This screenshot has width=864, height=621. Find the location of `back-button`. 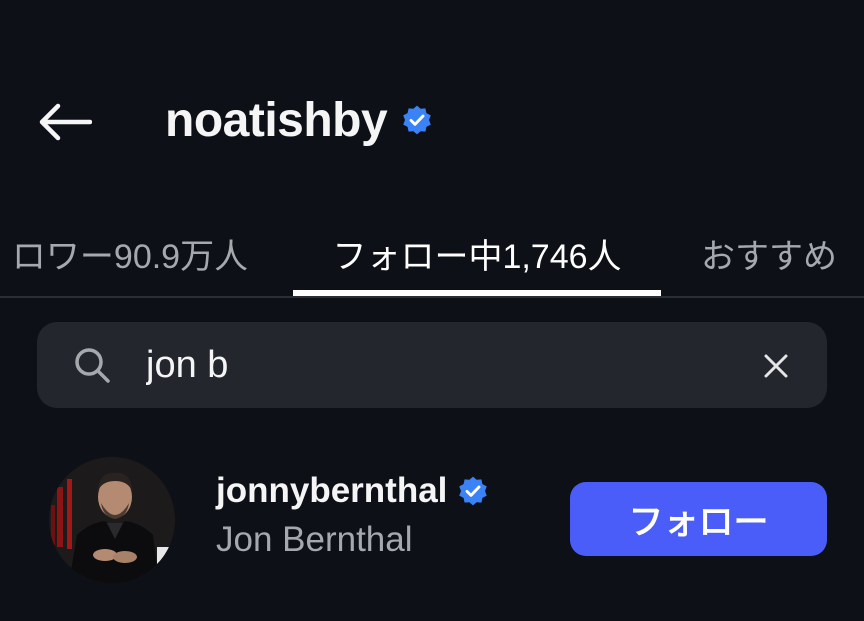

back-button is located at coordinates (64, 122).